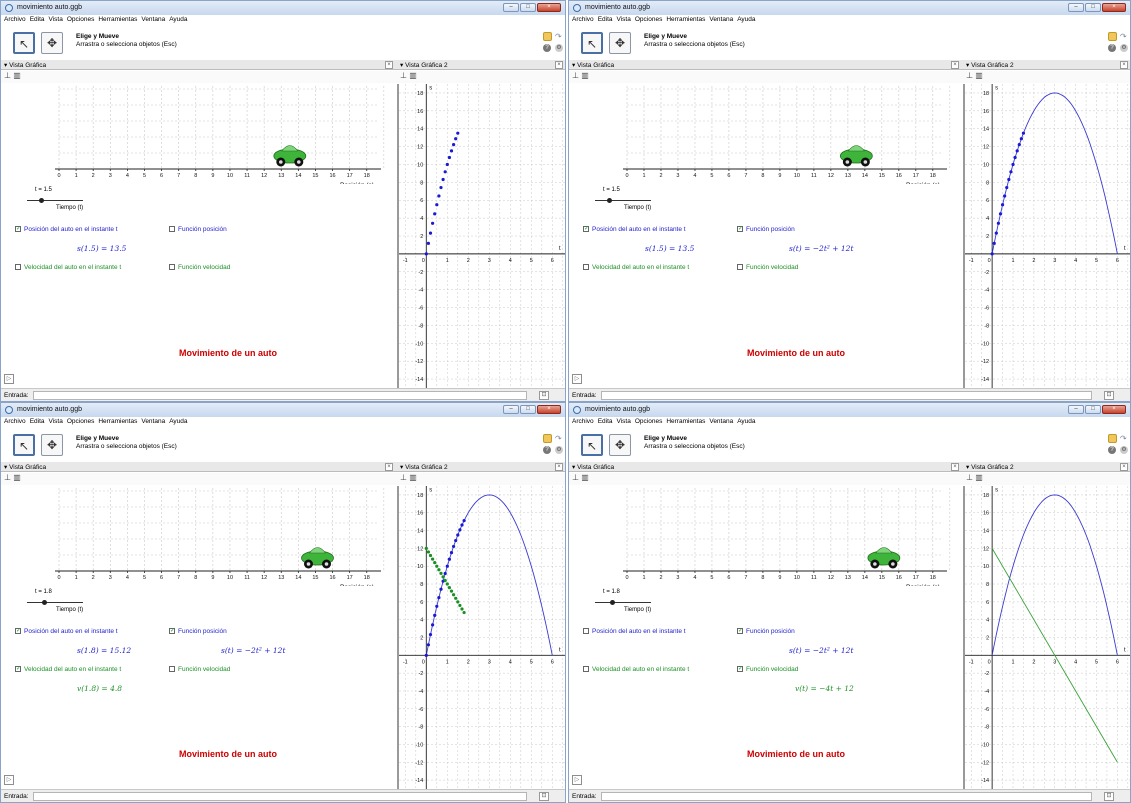  I want to click on checkbox-vel-func: ✓ Función velocidad, so click(767, 670).